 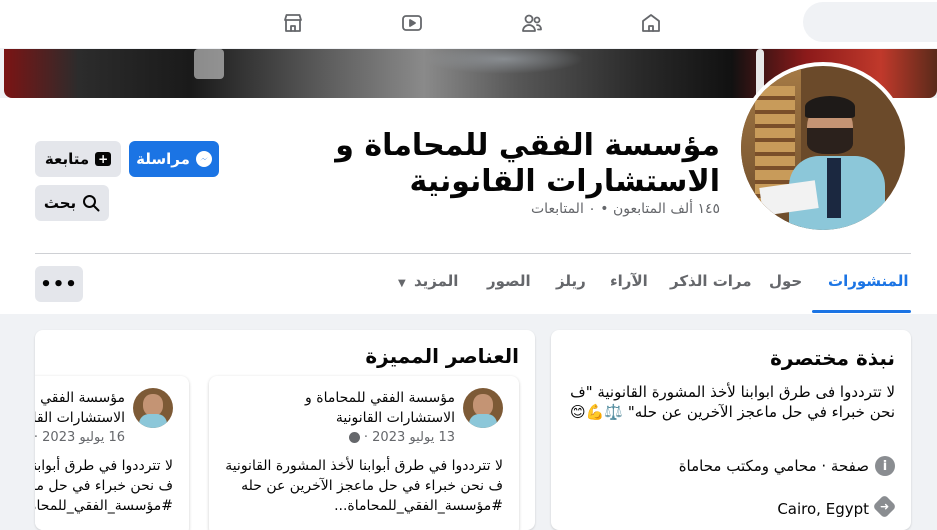 I want to click on follow-button: + متابعة, so click(x=78, y=159).